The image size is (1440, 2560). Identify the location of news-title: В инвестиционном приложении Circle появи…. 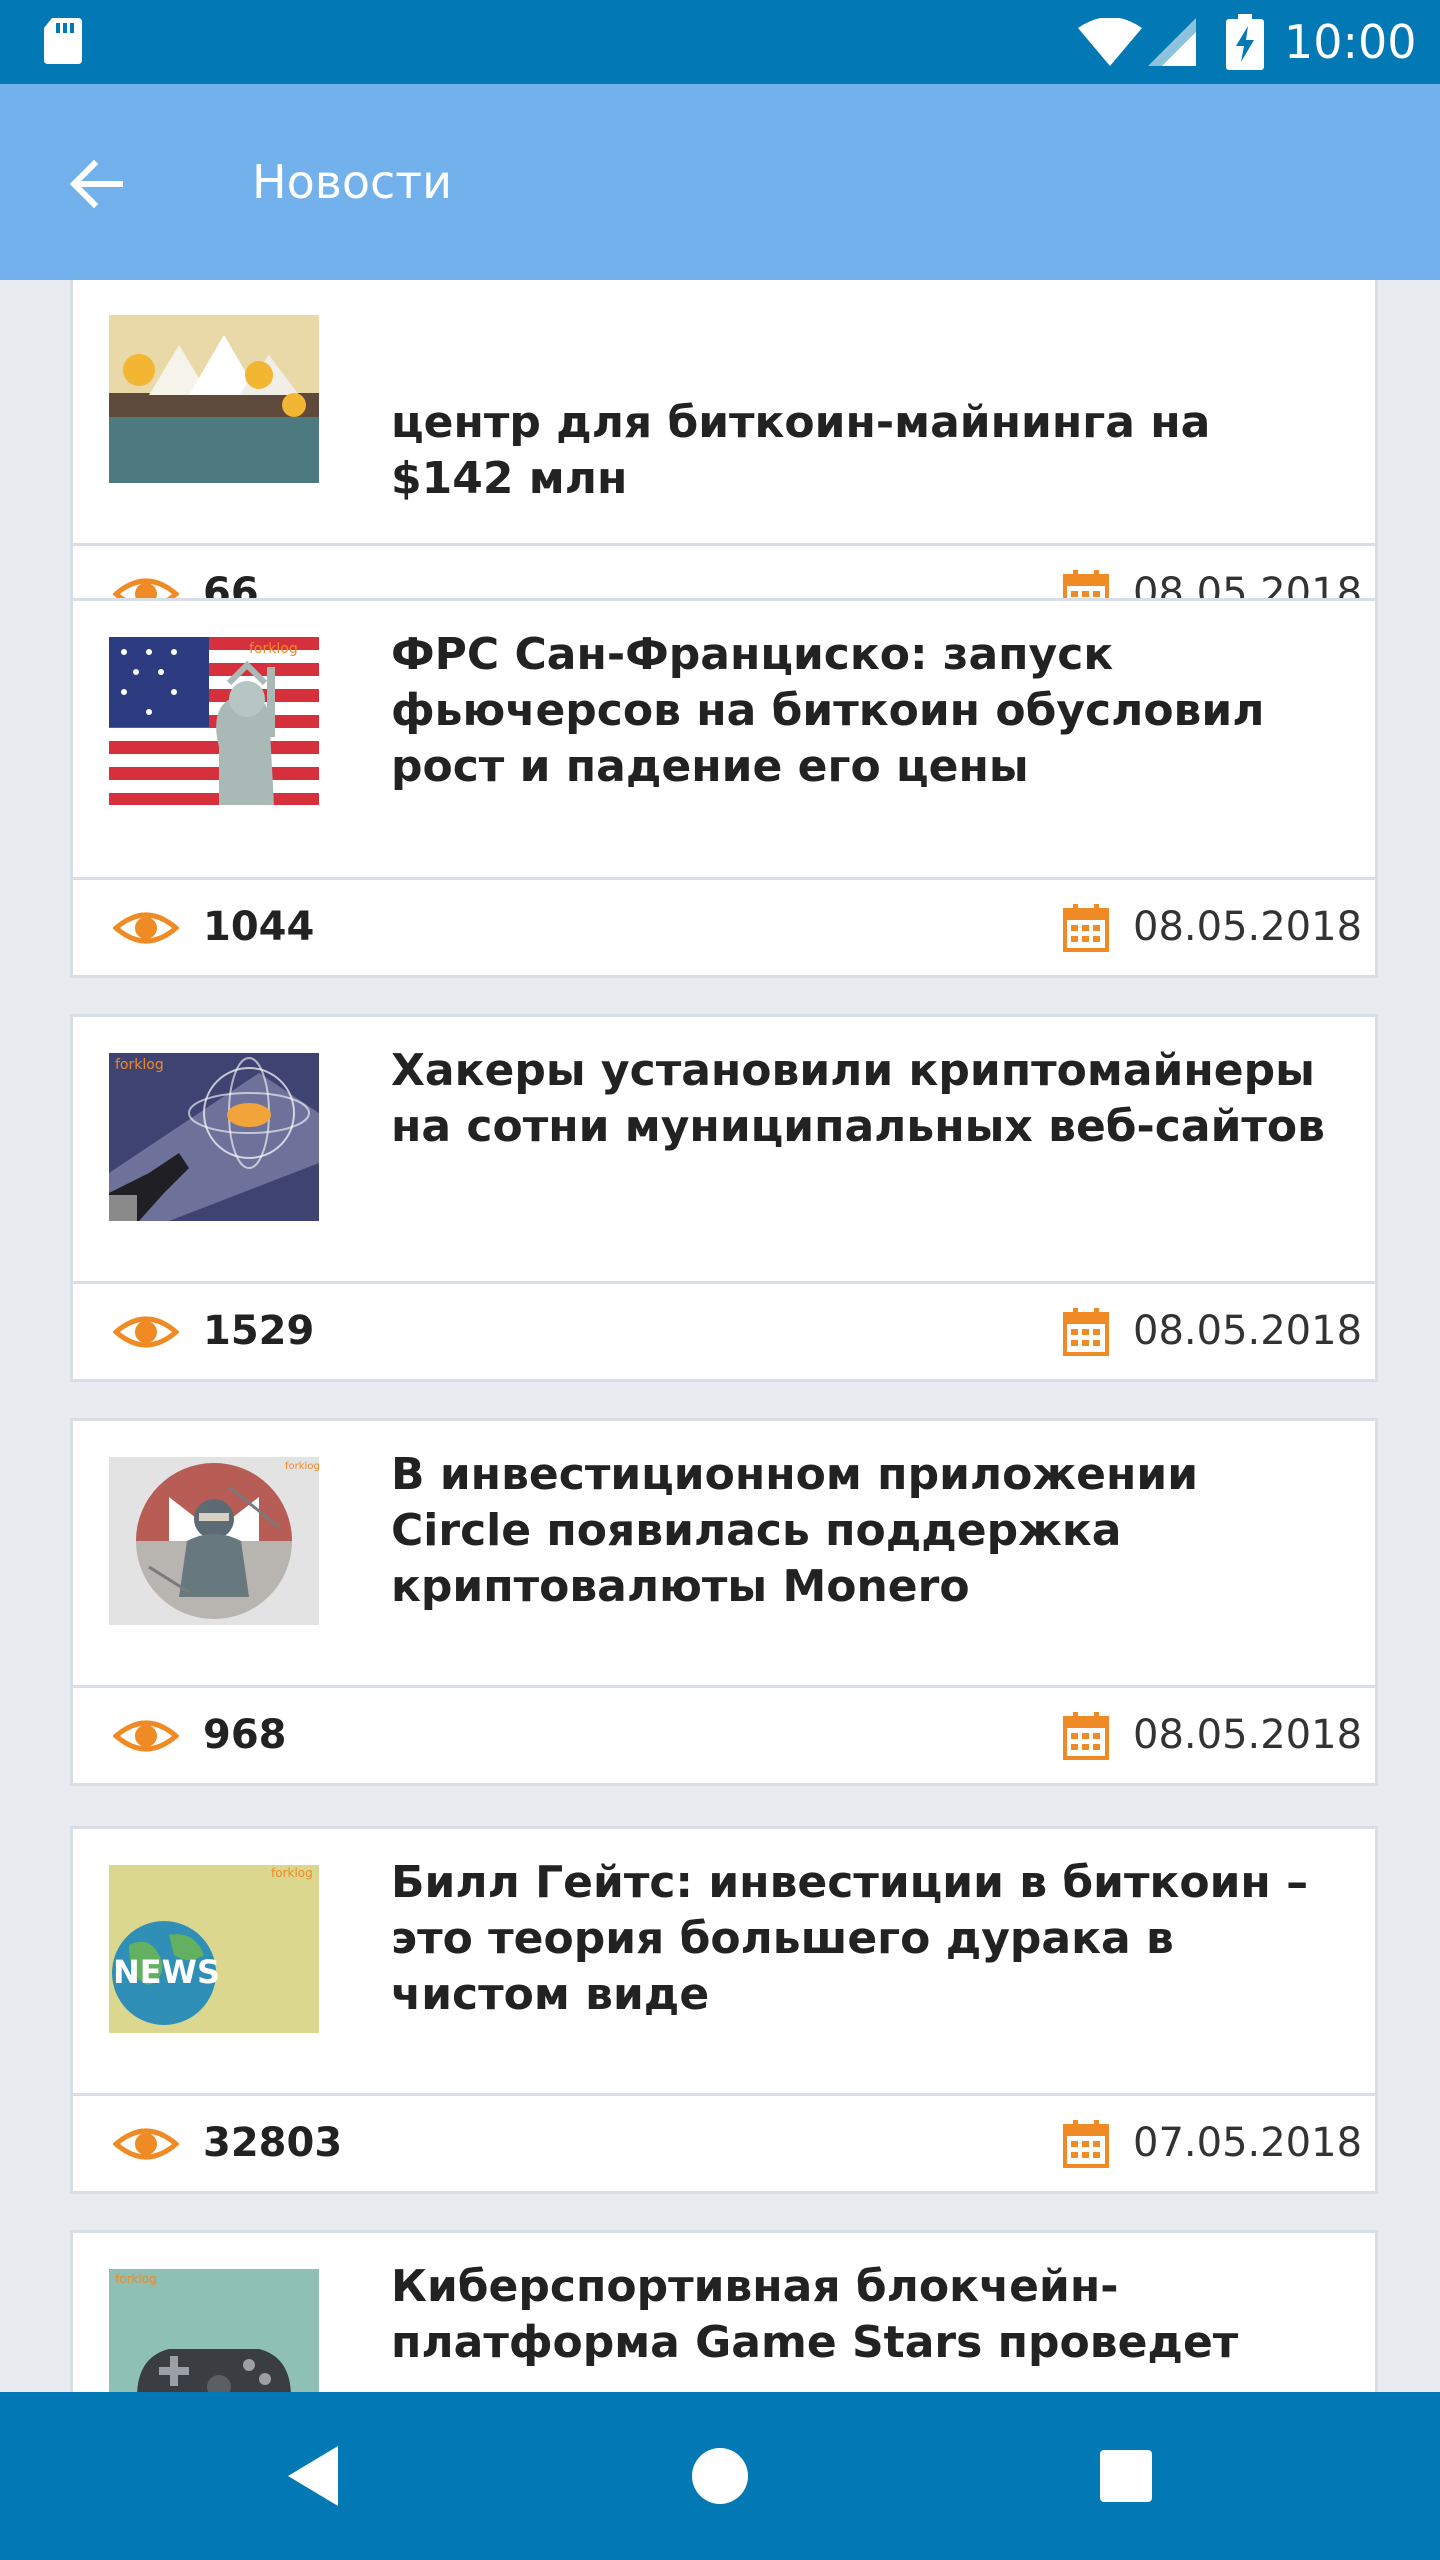
(795, 1530).